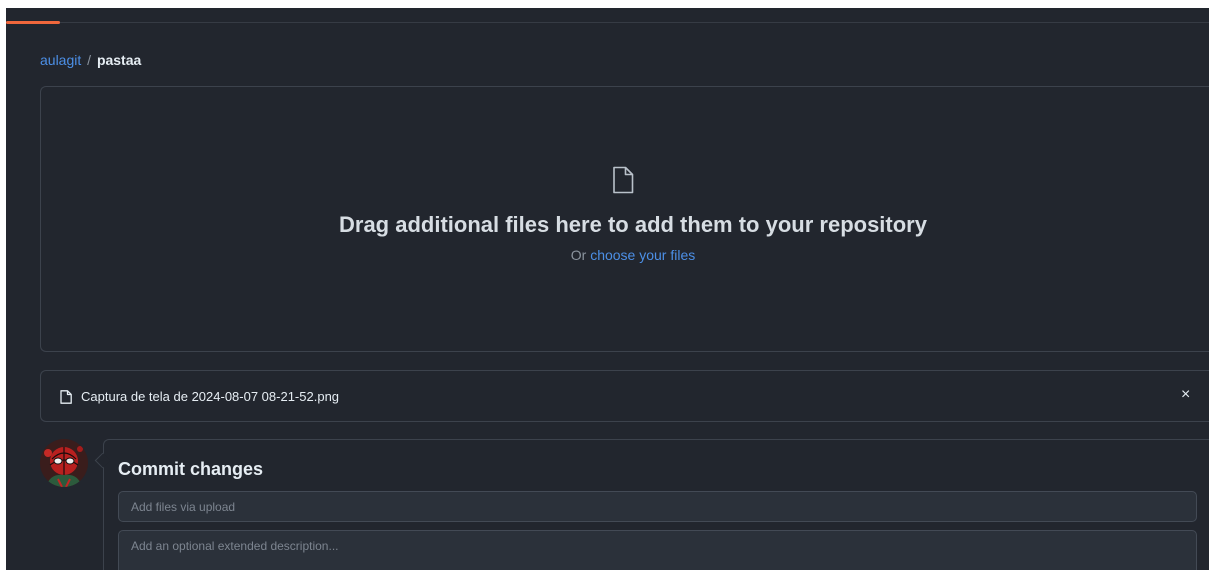  Describe the element at coordinates (657, 506) in the screenshot. I see `commit-summary-input` at that location.